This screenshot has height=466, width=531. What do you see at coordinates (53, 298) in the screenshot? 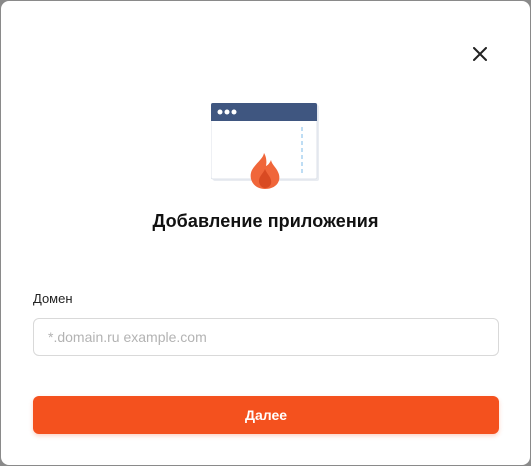
I see `domain-label: Домен` at bounding box center [53, 298].